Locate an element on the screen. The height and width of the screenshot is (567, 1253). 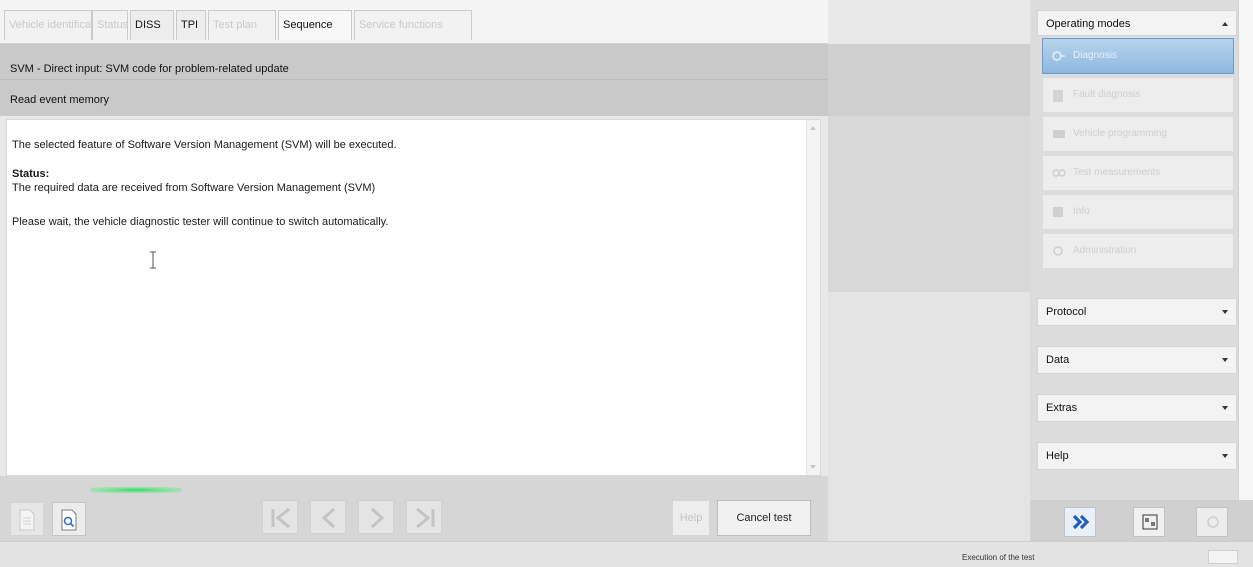
mode-info: Info is located at coordinates (1138, 212).